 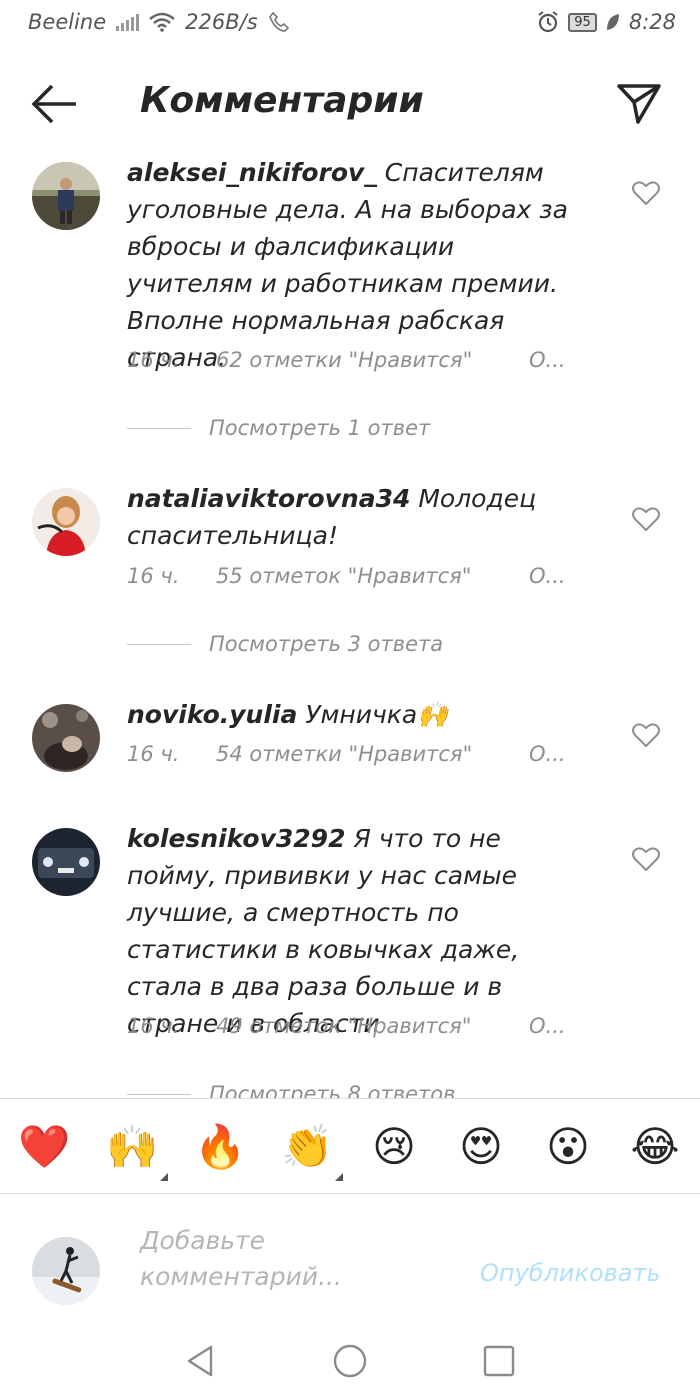 What do you see at coordinates (652, 22) in the screenshot?
I see `clock: 8:28` at bounding box center [652, 22].